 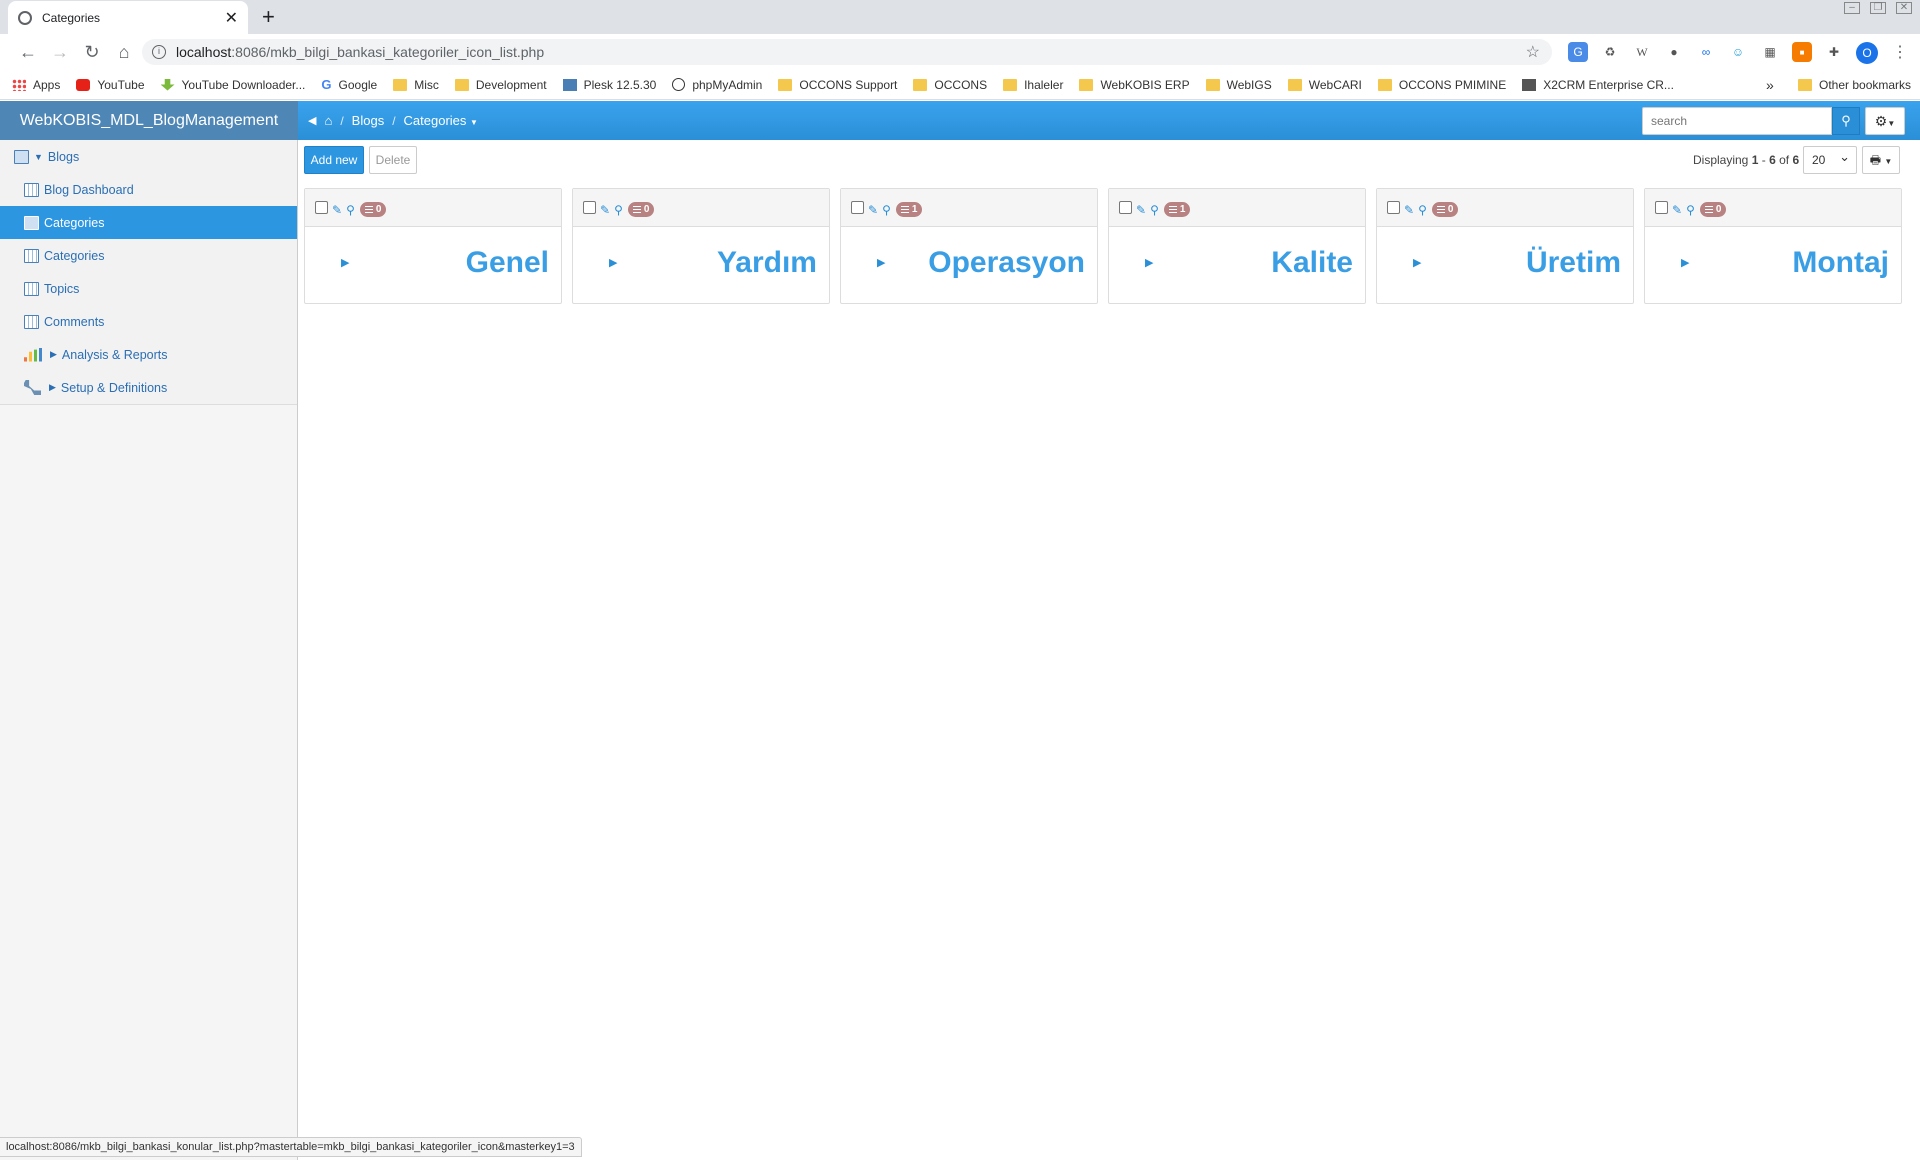 I want to click on recycle-extension-icon: ♻, so click(x=1610, y=52).